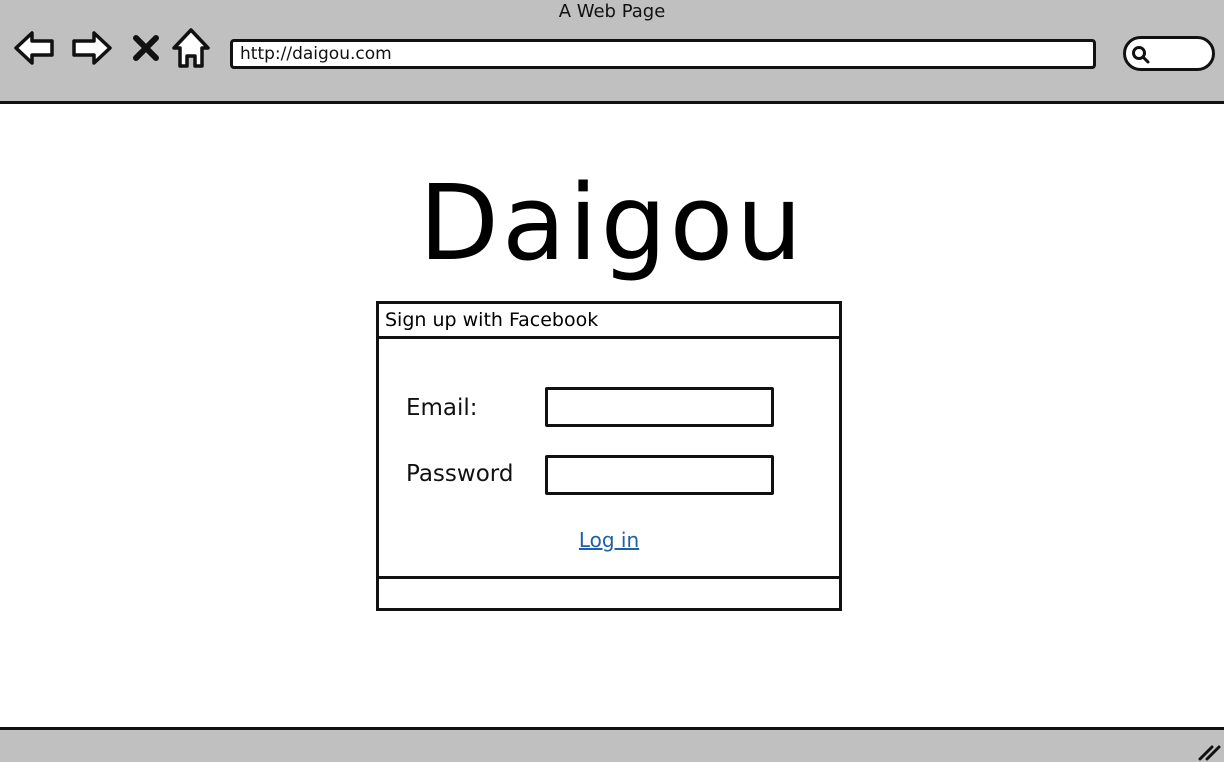 Image resolution: width=1224 pixels, height=762 pixels. I want to click on home-icon, so click(191, 48).